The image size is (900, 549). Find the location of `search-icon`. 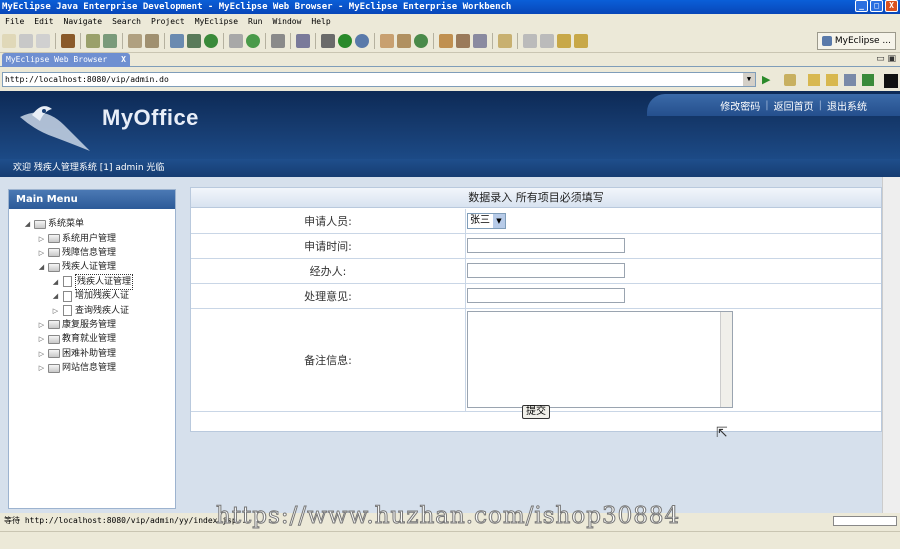

search-icon is located at coordinates (480, 40).